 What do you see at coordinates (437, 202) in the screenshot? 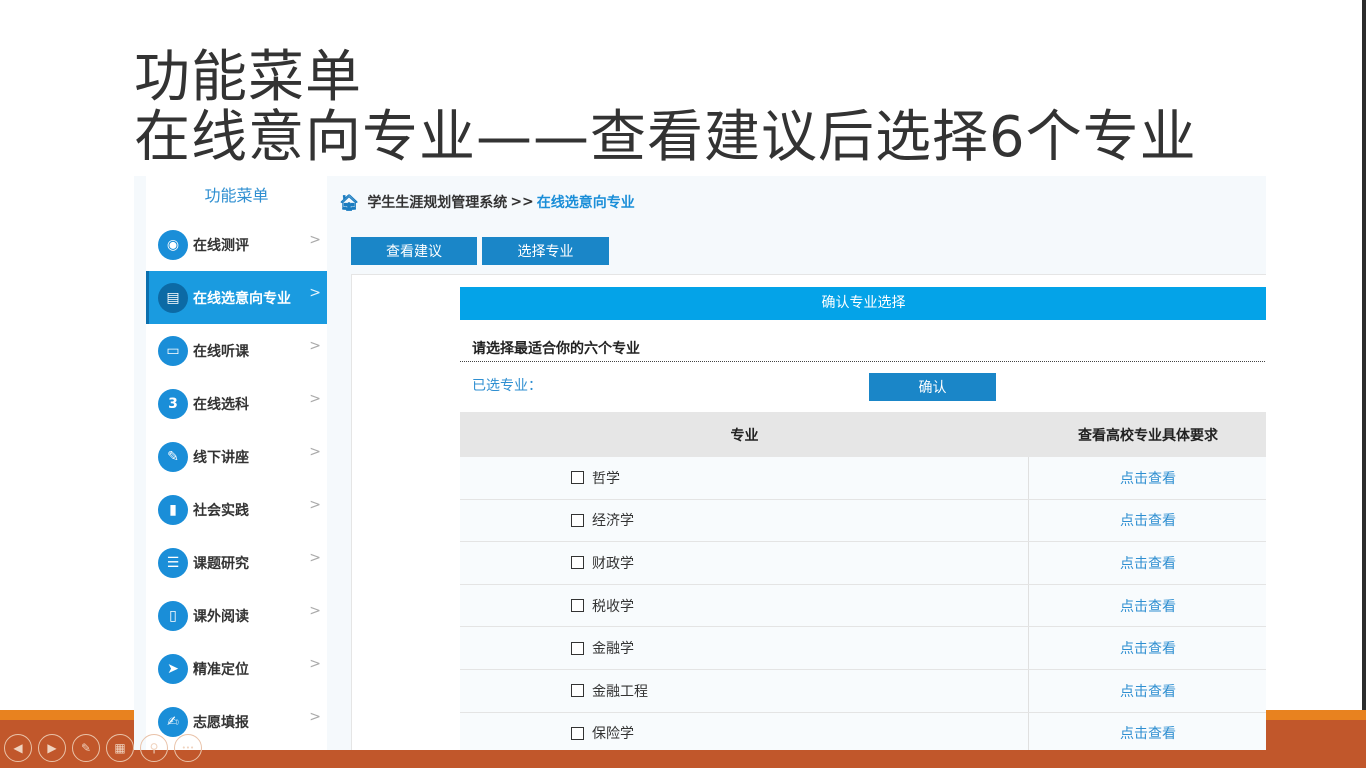
I see `breadcrumb-system: 学生生涯规划管理系统` at bounding box center [437, 202].